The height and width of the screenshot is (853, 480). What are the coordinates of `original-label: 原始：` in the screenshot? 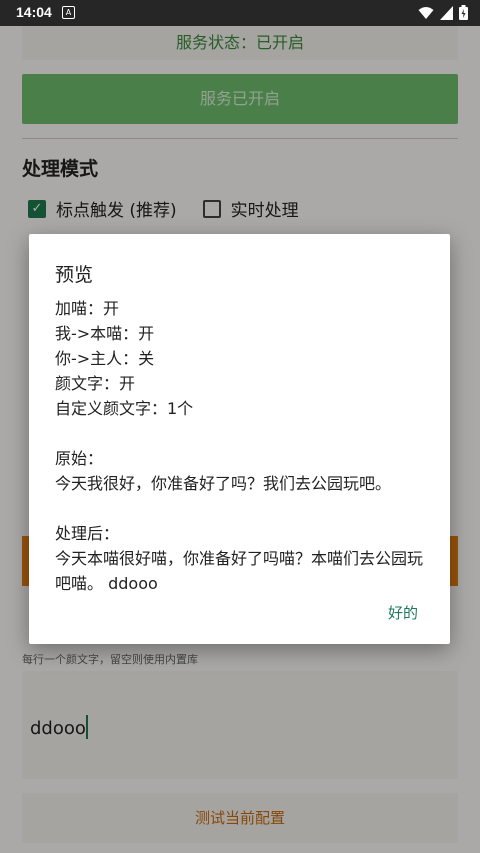 It's located at (79, 458).